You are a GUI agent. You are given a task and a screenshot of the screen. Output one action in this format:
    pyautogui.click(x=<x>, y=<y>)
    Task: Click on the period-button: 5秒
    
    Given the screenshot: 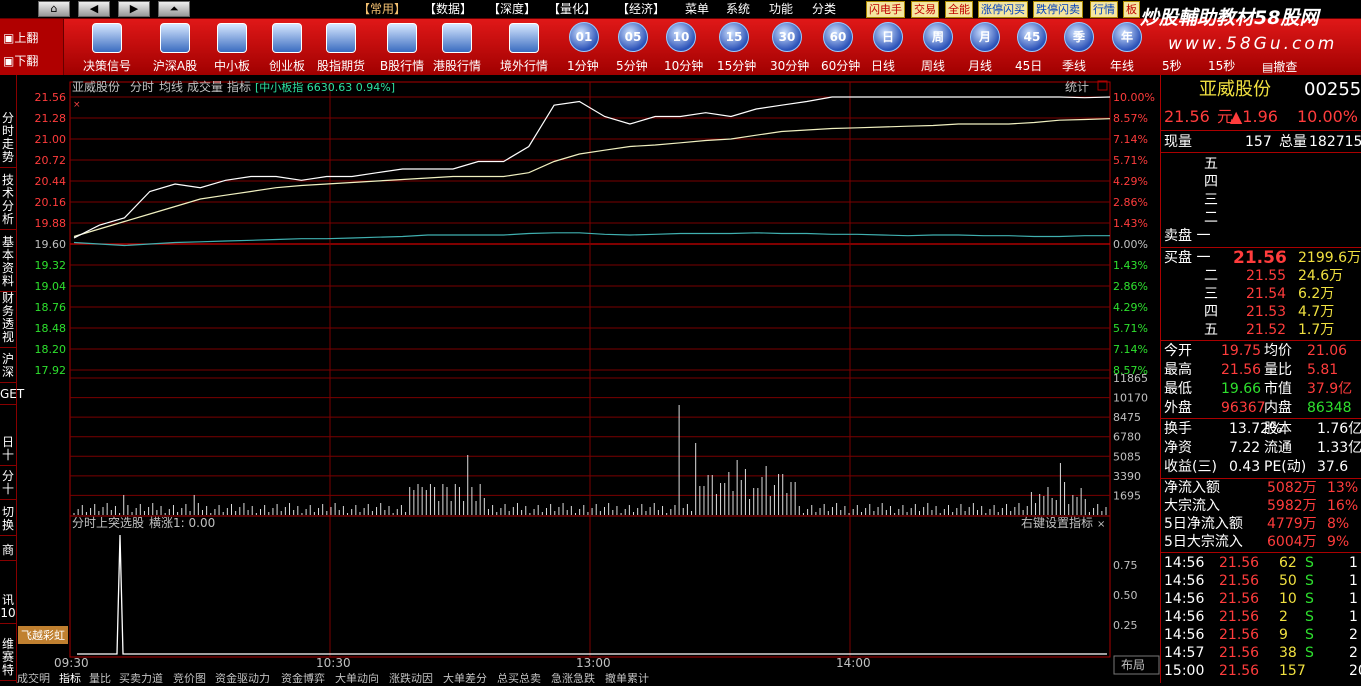 What is the action you would take?
    pyautogui.click(x=1172, y=65)
    